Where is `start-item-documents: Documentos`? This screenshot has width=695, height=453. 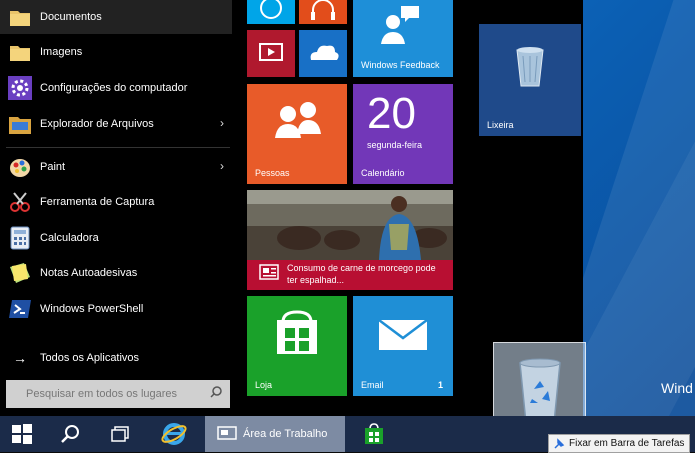
start-item-documents: Documentos is located at coordinates (116, 17).